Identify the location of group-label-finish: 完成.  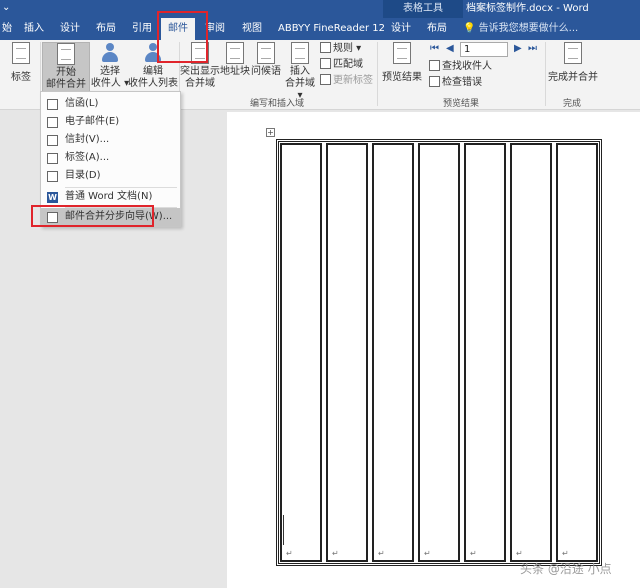
(572, 104).